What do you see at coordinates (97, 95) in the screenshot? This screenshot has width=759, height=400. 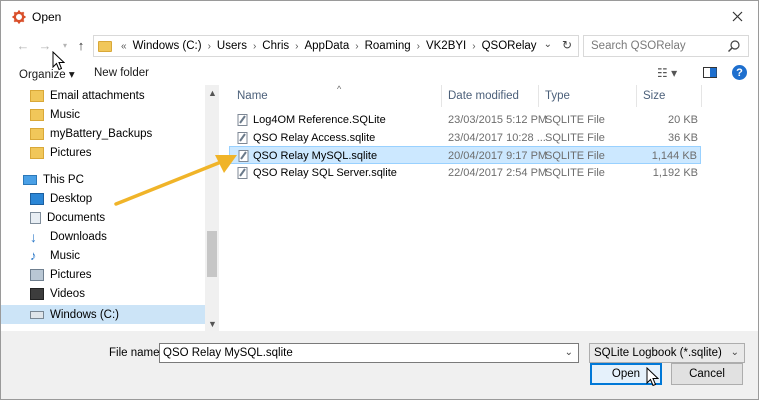 I see `sidebar-item-label: Email attachments` at bounding box center [97, 95].